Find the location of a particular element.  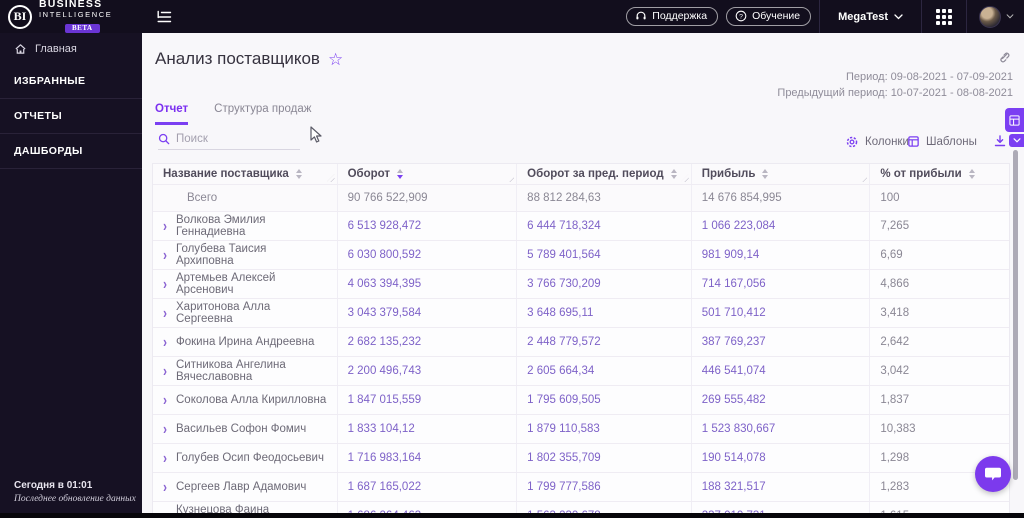

profit-value: 387 769,237 is located at coordinates (734, 342).